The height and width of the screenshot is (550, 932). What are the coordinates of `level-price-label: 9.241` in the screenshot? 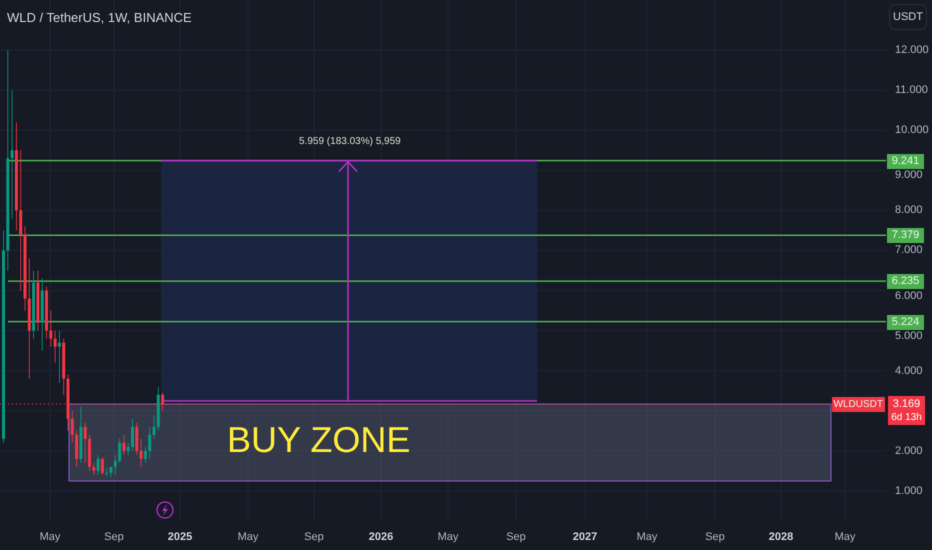 It's located at (905, 161).